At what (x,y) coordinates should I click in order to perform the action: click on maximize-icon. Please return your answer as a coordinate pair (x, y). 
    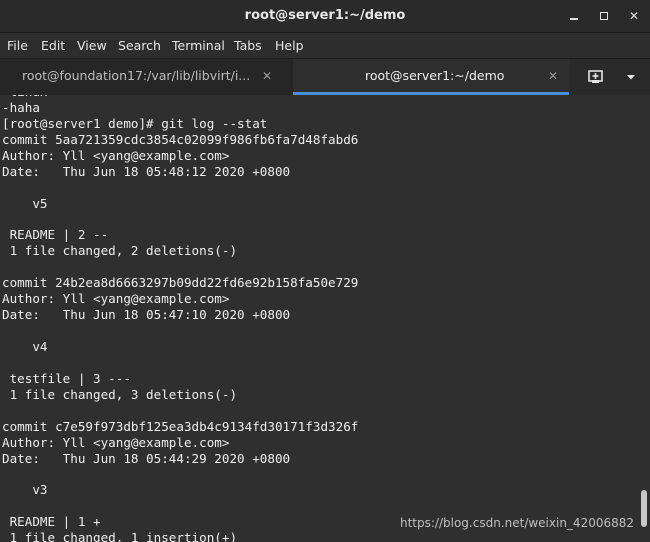
    Looking at the image, I should click on (604, 16).